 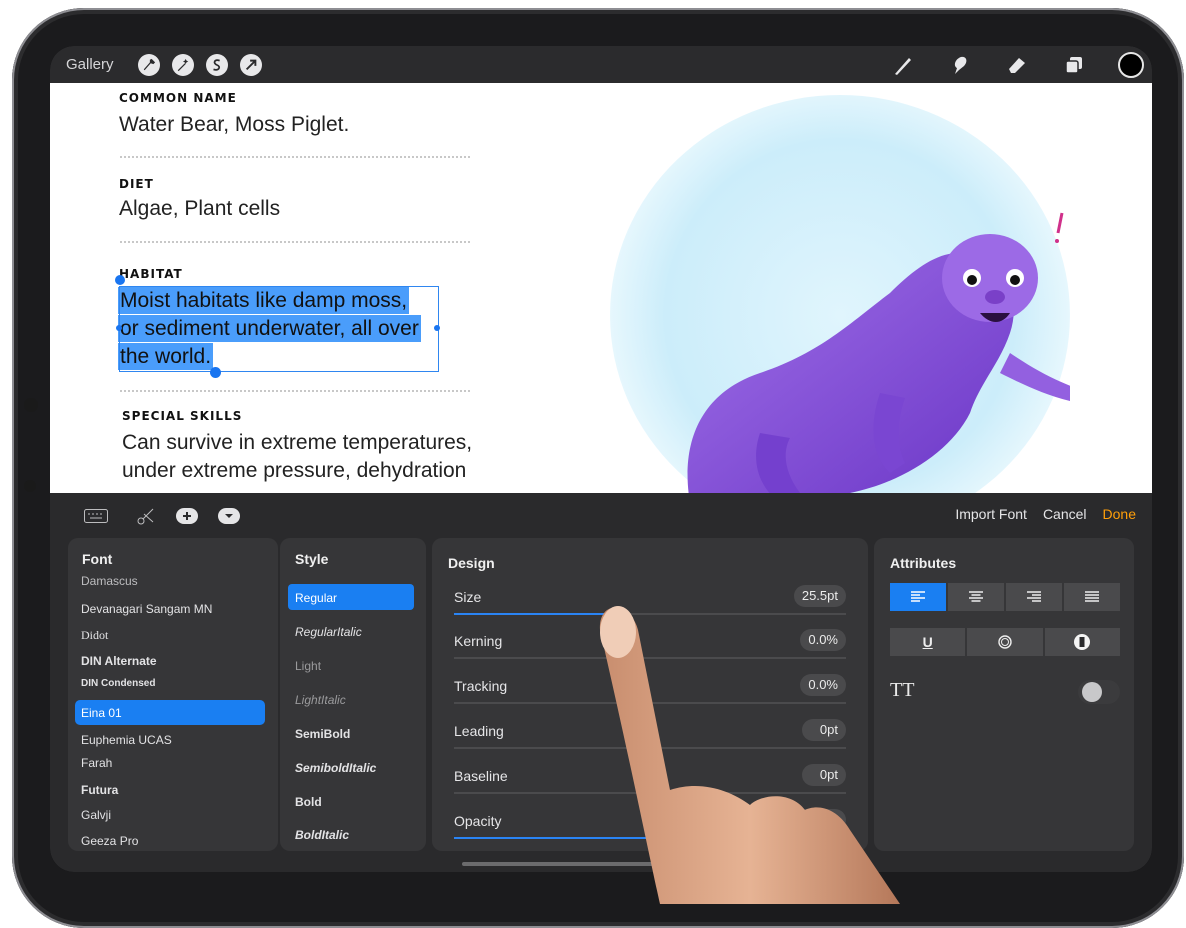 What do you see at coordinates (320, 700) in the screenshot?
I see `style-item: LightItalic` at bounding box center [320, 700].